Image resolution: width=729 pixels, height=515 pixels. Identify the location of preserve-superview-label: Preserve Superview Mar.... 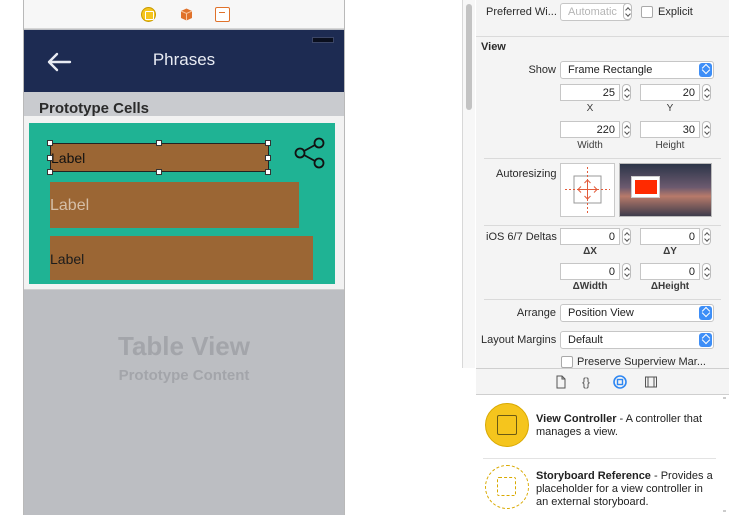
(641, 362).